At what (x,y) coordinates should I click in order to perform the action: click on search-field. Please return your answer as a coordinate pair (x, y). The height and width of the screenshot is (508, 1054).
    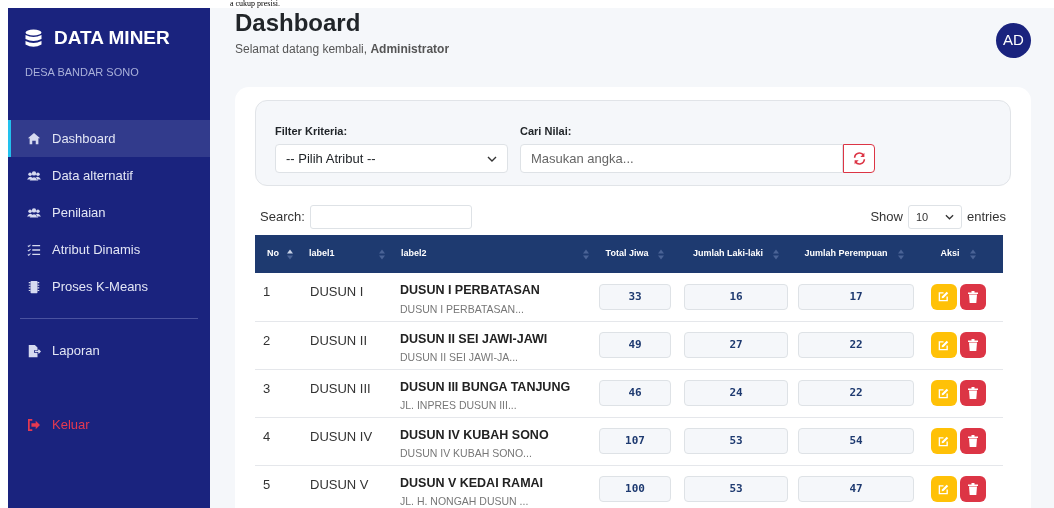
    Looking at the image, I should click on (390, 217).